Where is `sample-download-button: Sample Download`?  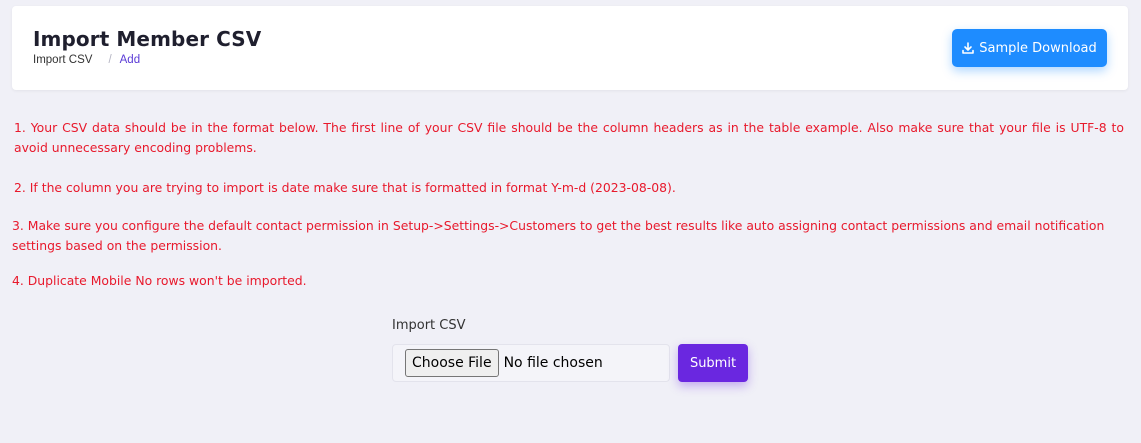
sample-download-button: Sample Download is located at coordinates (1029, 48).